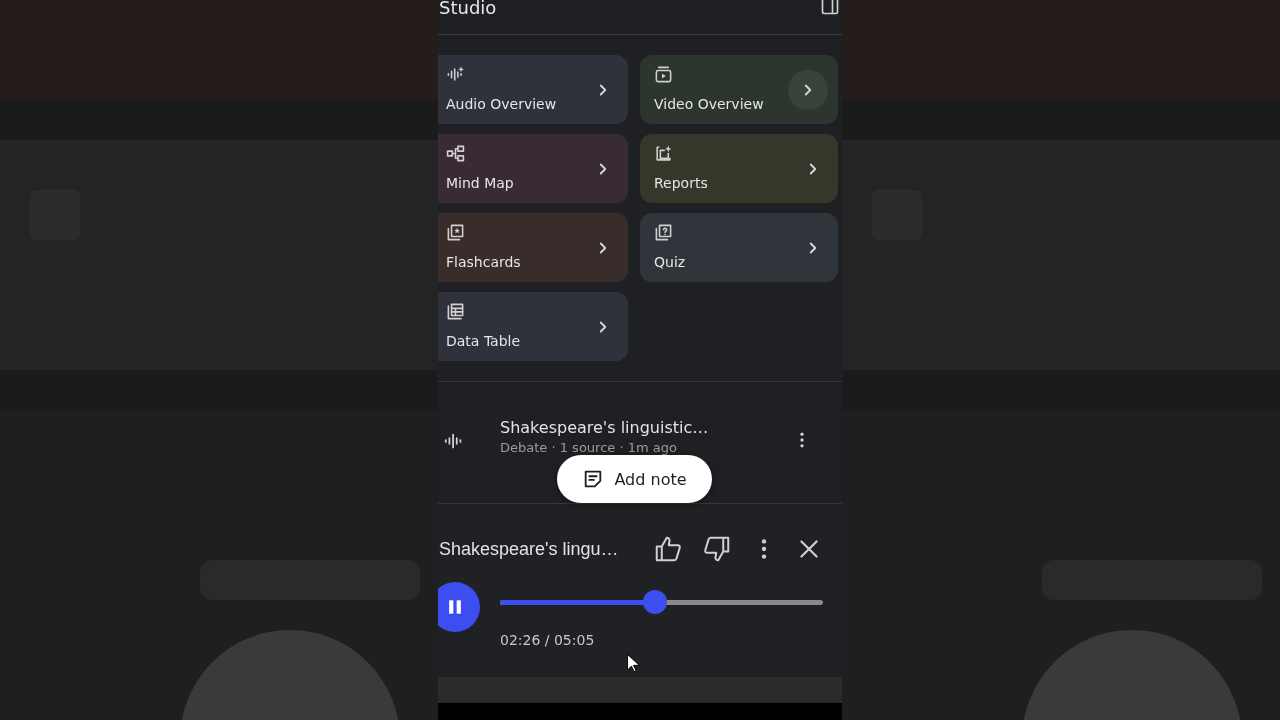 The image size is (1280, 720). I want to click on mind-map-icon, so click(455, 153).